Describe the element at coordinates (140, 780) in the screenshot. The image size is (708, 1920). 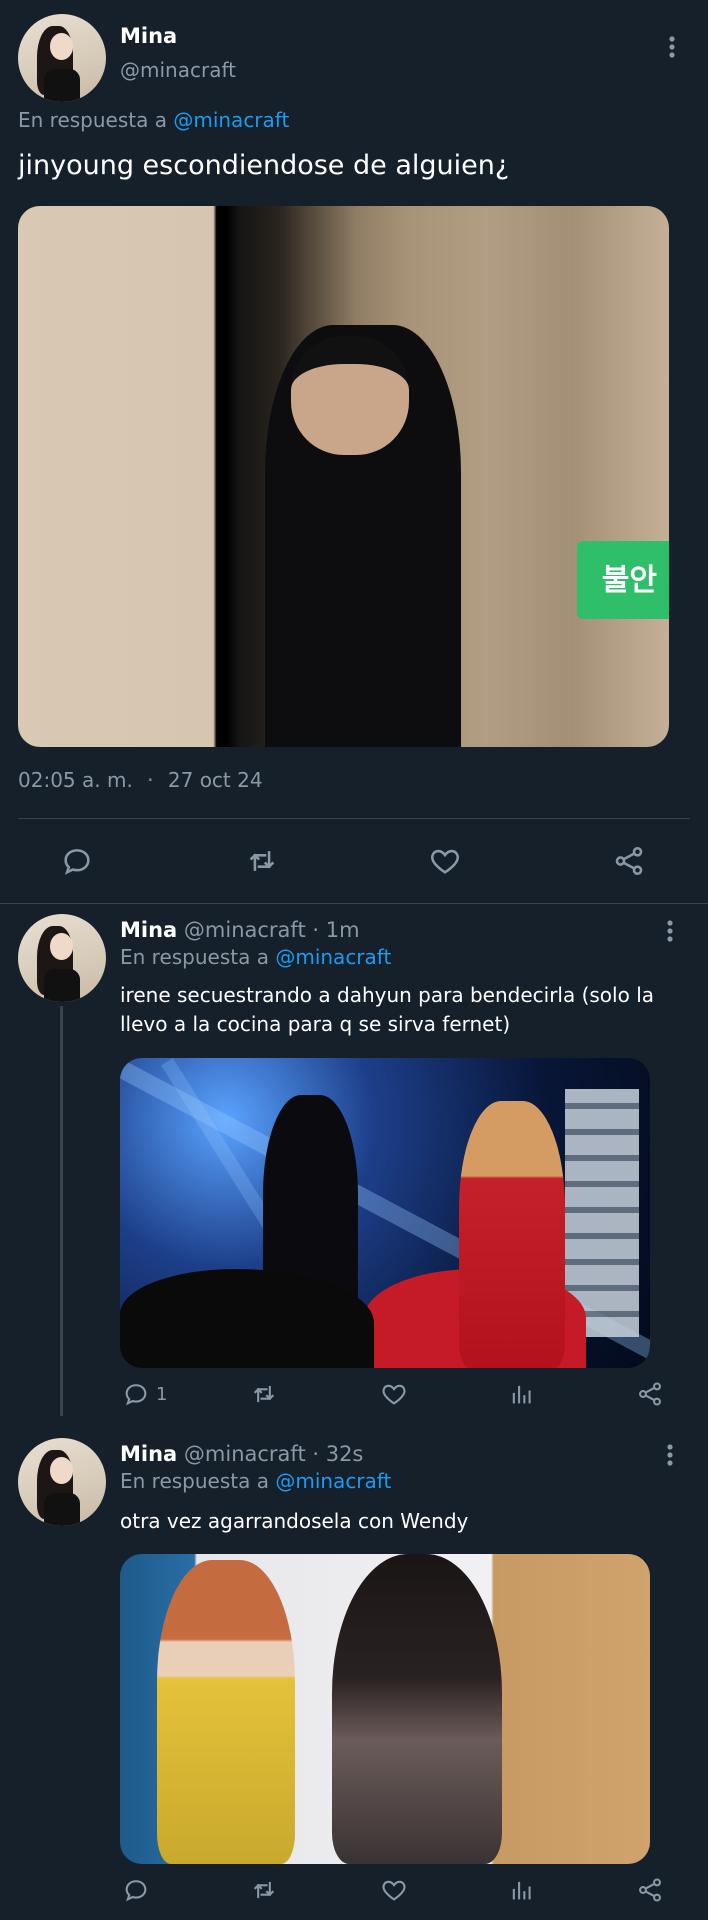
I see `tweet-timestamp: 02:05 a. m. · 27 oct 24` at that location.